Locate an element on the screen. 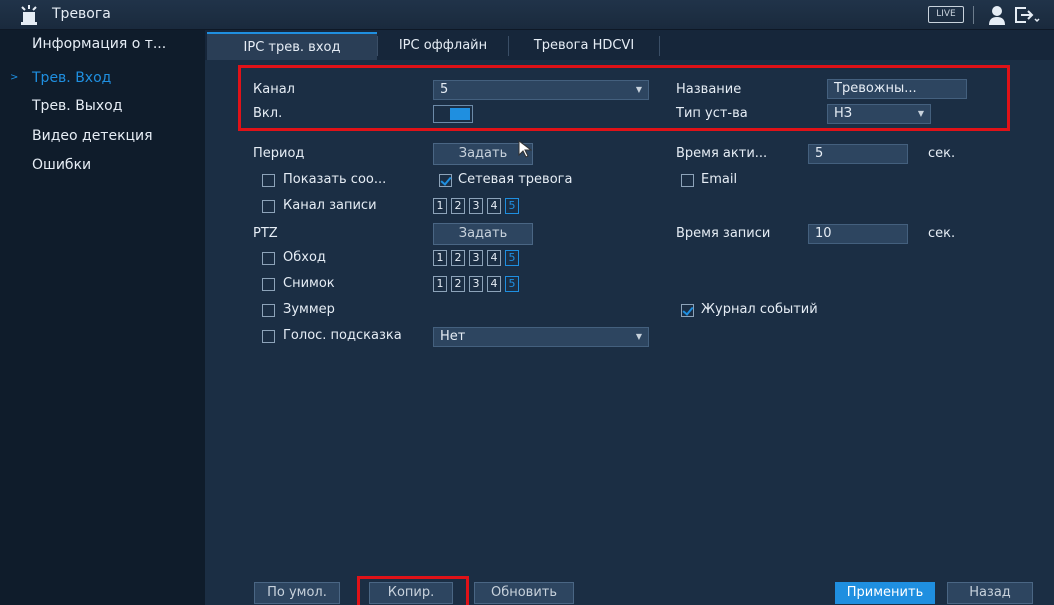  voice-prompt-value: Нет is located at coordinates (453, 336).